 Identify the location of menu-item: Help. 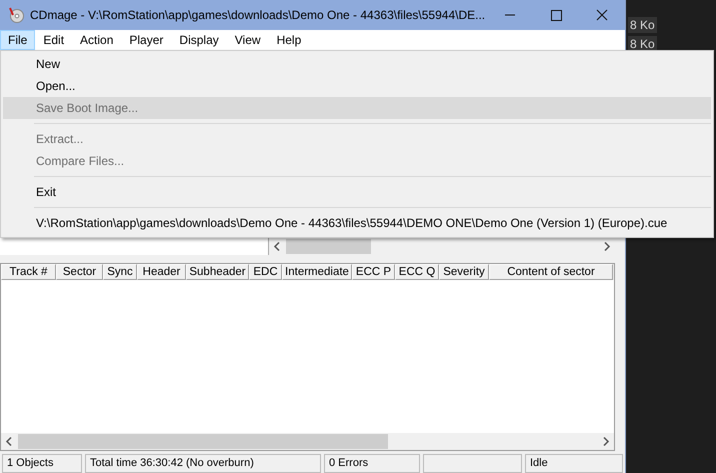
(289, 40).